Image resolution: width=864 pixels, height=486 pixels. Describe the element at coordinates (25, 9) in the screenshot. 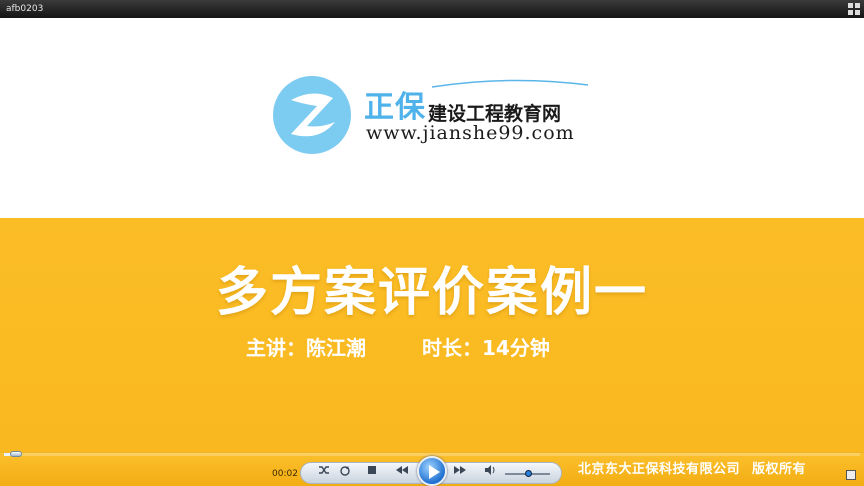

I see `window-title: afb0203` at that location.